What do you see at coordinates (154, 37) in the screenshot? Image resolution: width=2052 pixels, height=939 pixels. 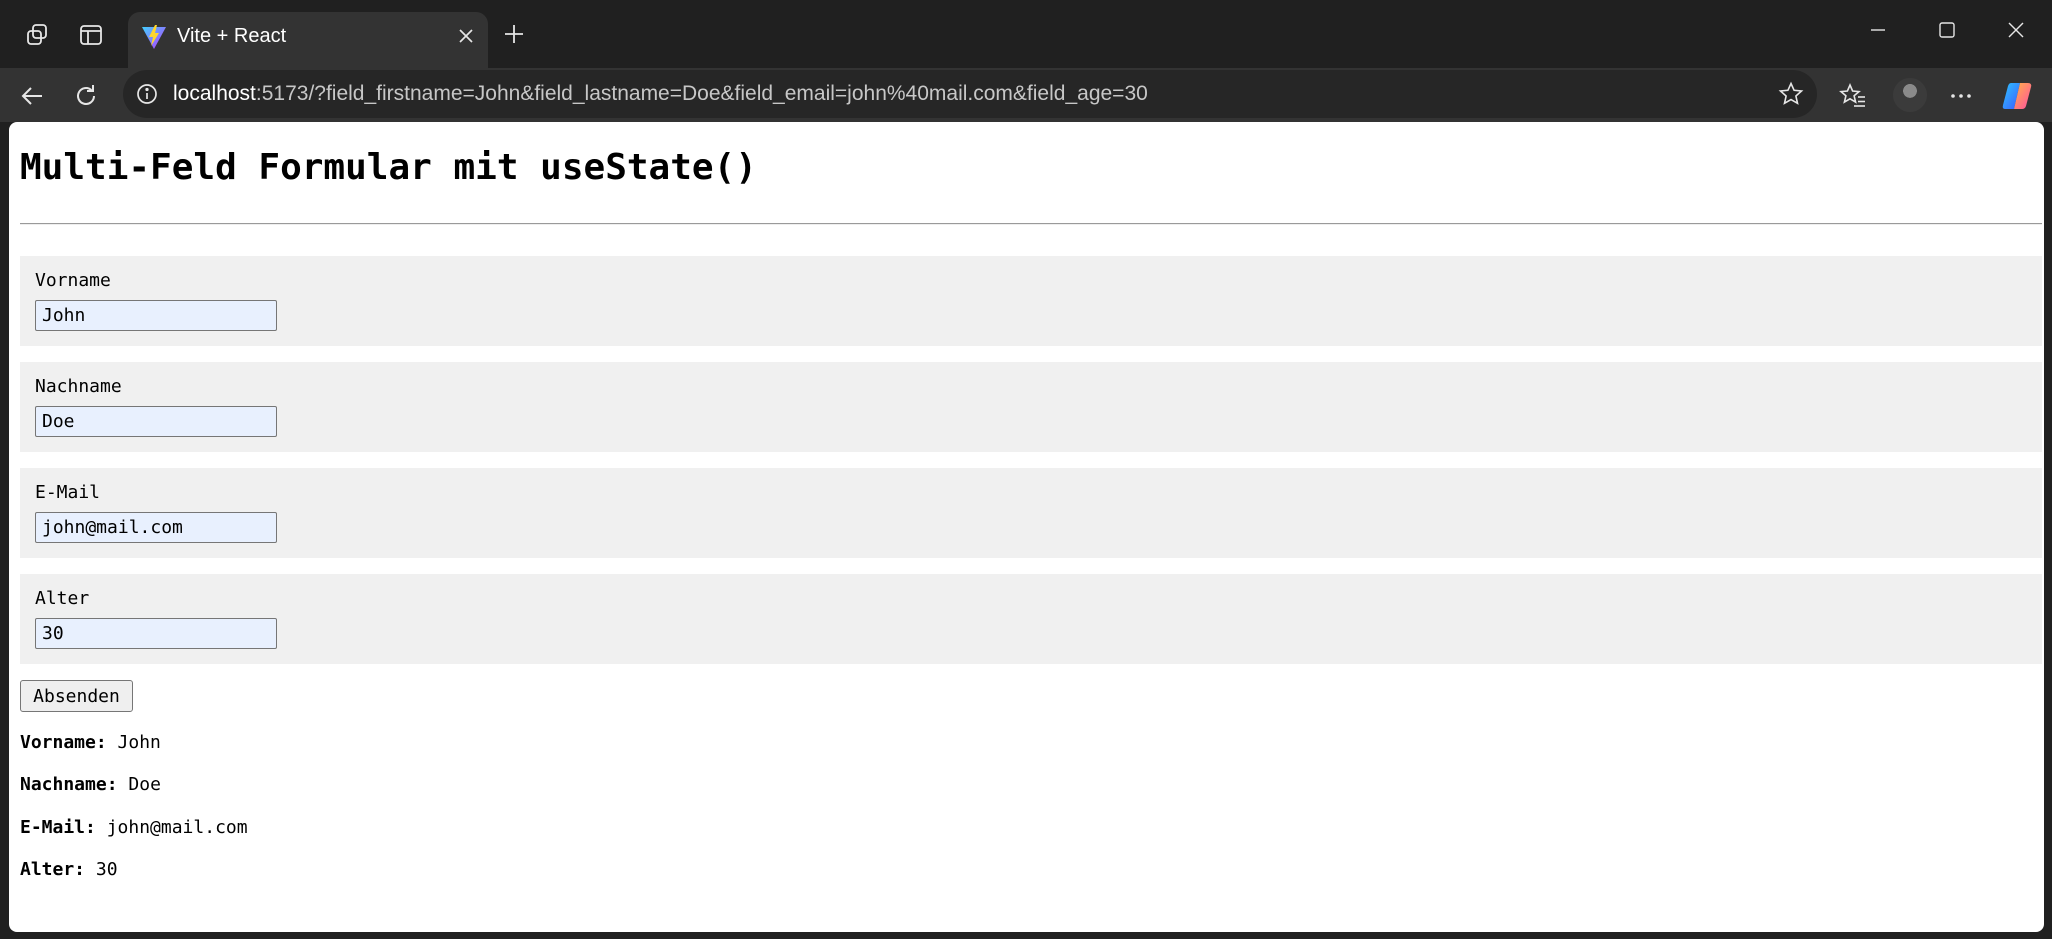 I see `vite-favicon-icon` at bounding box center [154, 37].